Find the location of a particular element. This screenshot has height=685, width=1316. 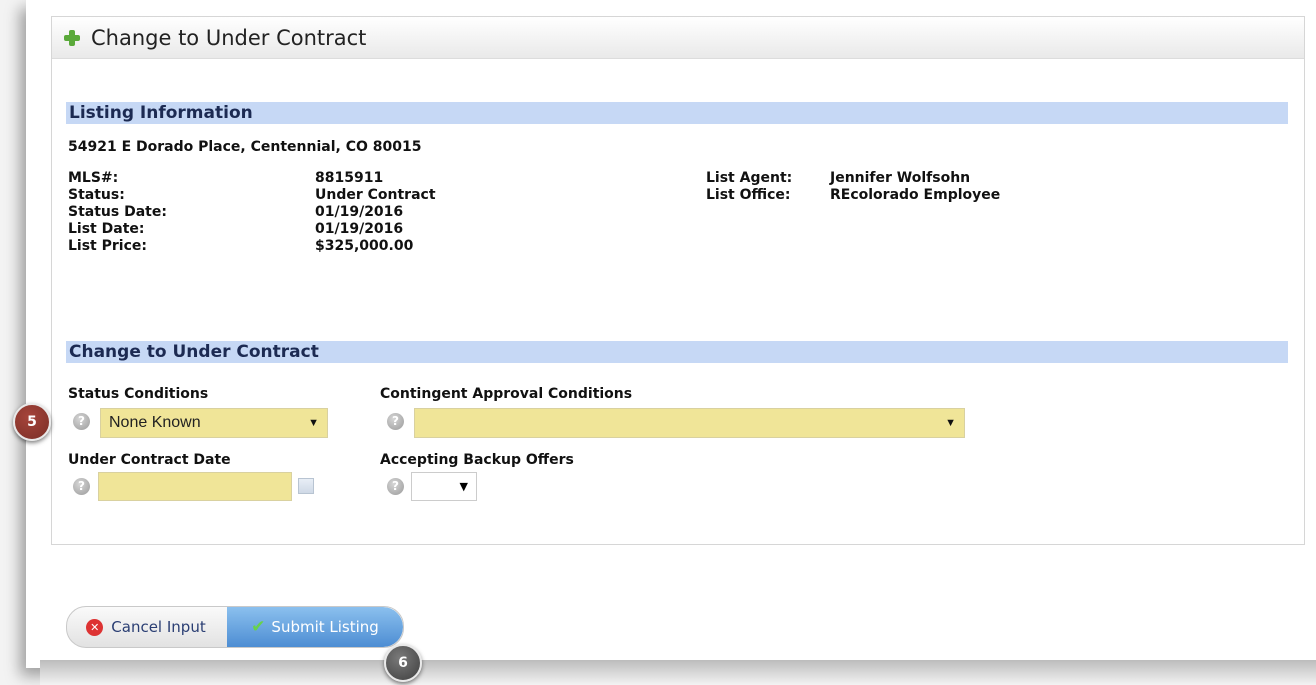

backup-offers-label: Accepting Backup Offers is located at coordinates (477, 460).